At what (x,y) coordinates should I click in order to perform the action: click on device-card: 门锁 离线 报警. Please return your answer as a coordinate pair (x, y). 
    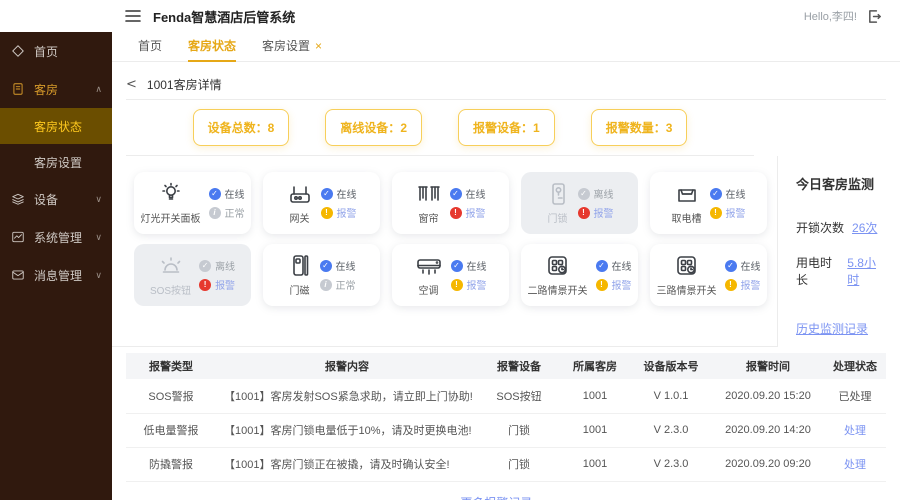
    Looking at the image, I should click on (579, 203).